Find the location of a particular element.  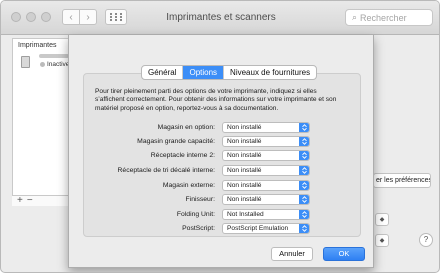

printer-list-item: Inactive is located at coordinates (45, 64).